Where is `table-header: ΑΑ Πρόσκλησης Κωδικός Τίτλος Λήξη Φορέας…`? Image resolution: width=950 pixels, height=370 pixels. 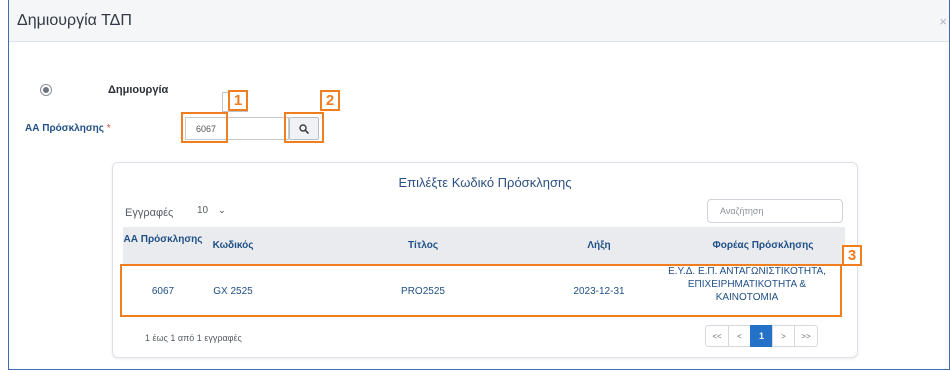
table-header: ΑΑ Πρόσκλησης Κωδικός Τίτλος Λήξη Φορέας… is located at coordinates (484, 246).